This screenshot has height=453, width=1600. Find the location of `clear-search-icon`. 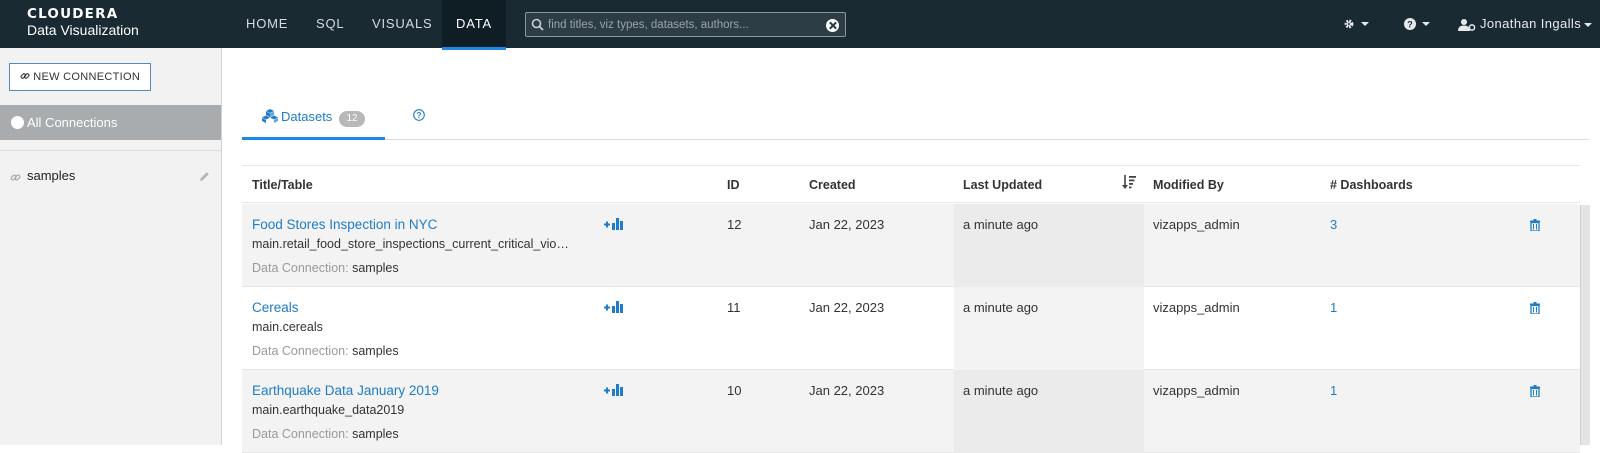

clear-search-icon is located at coordinates (832, 25).